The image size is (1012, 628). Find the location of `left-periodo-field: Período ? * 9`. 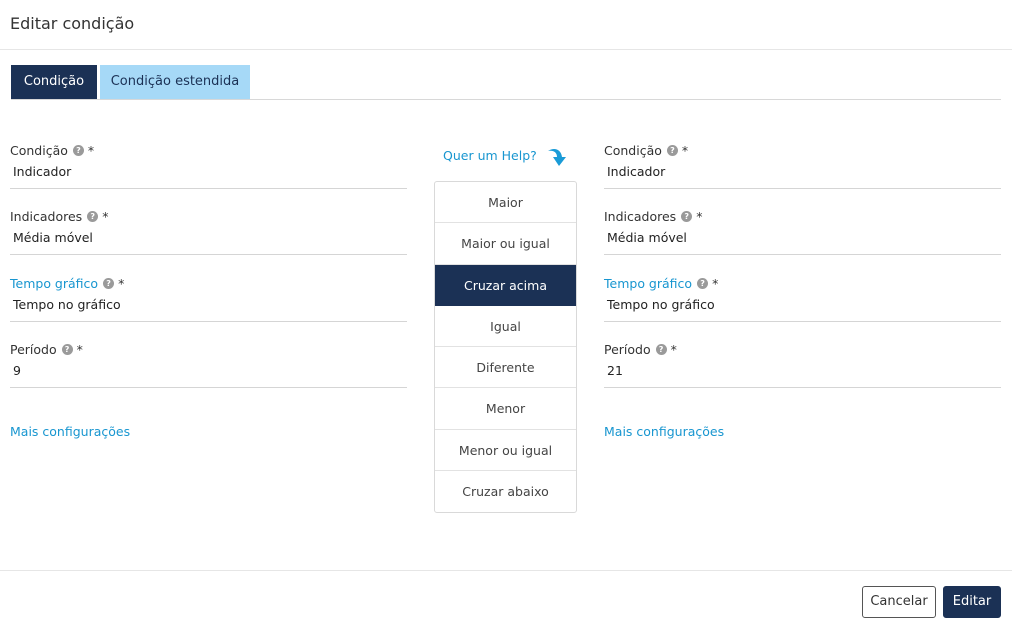

left-periodo-field: Período ? * 9 is located at coordinates (208, 365).